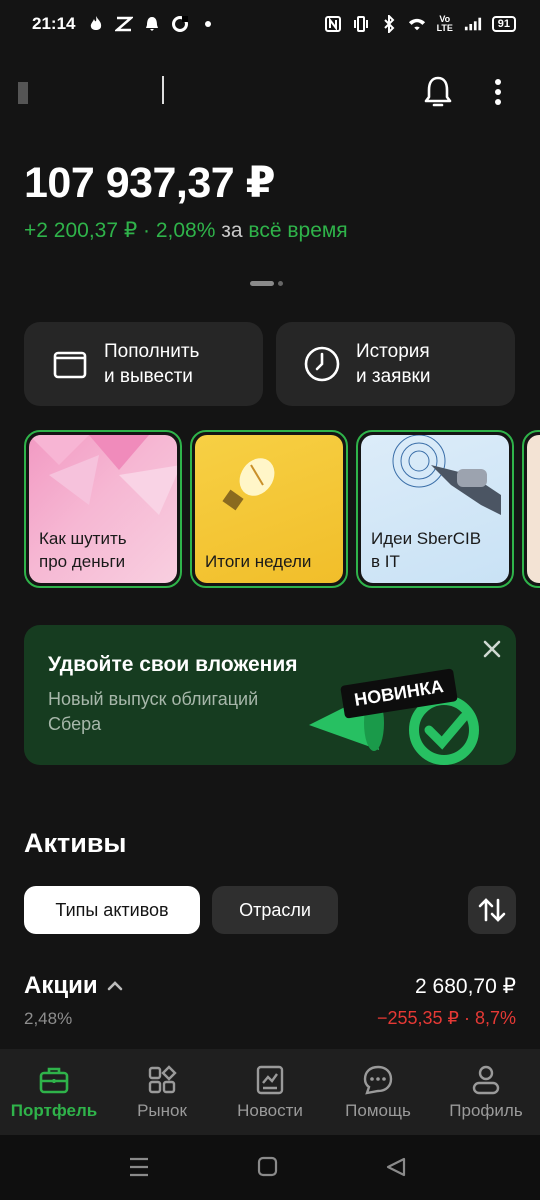 Image resolution: width=540 pixels, height=1200 pixels. Describe the element at coordinates (152, 24) in the screenshot. I see `bell-small-icon` at that location.